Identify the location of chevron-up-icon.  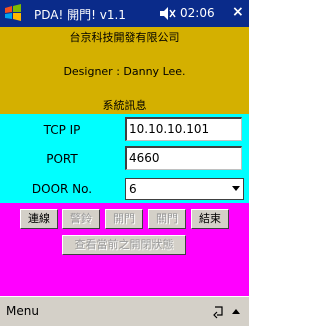
(236, 311).